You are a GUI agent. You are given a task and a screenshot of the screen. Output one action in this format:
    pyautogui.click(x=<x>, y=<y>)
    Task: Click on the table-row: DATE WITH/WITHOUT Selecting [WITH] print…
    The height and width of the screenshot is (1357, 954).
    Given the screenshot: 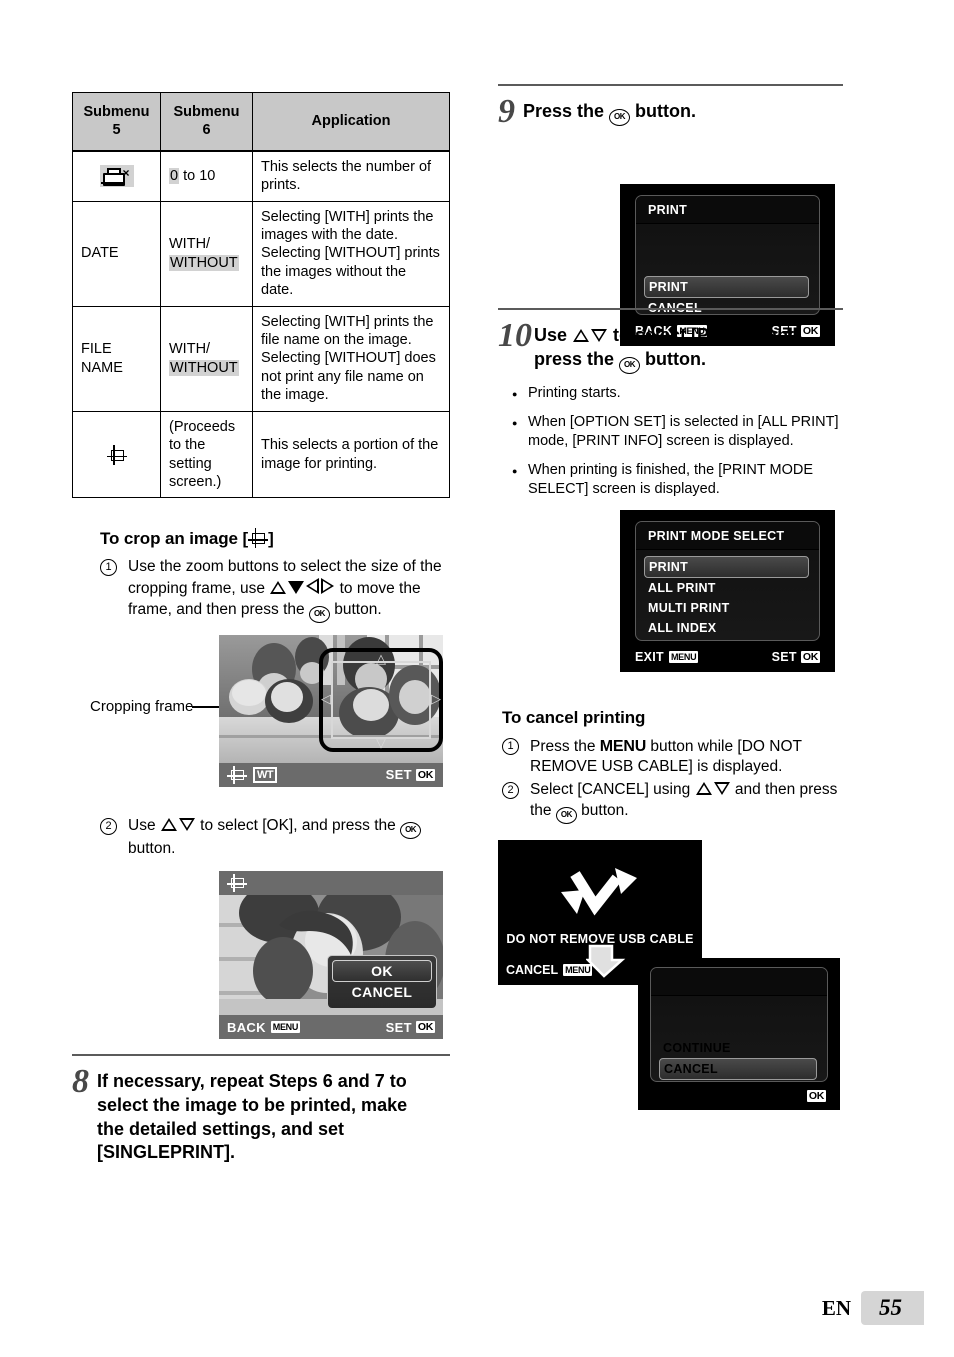 What is the action you would take?
    pyautogui.click(x=261, y=253)
    